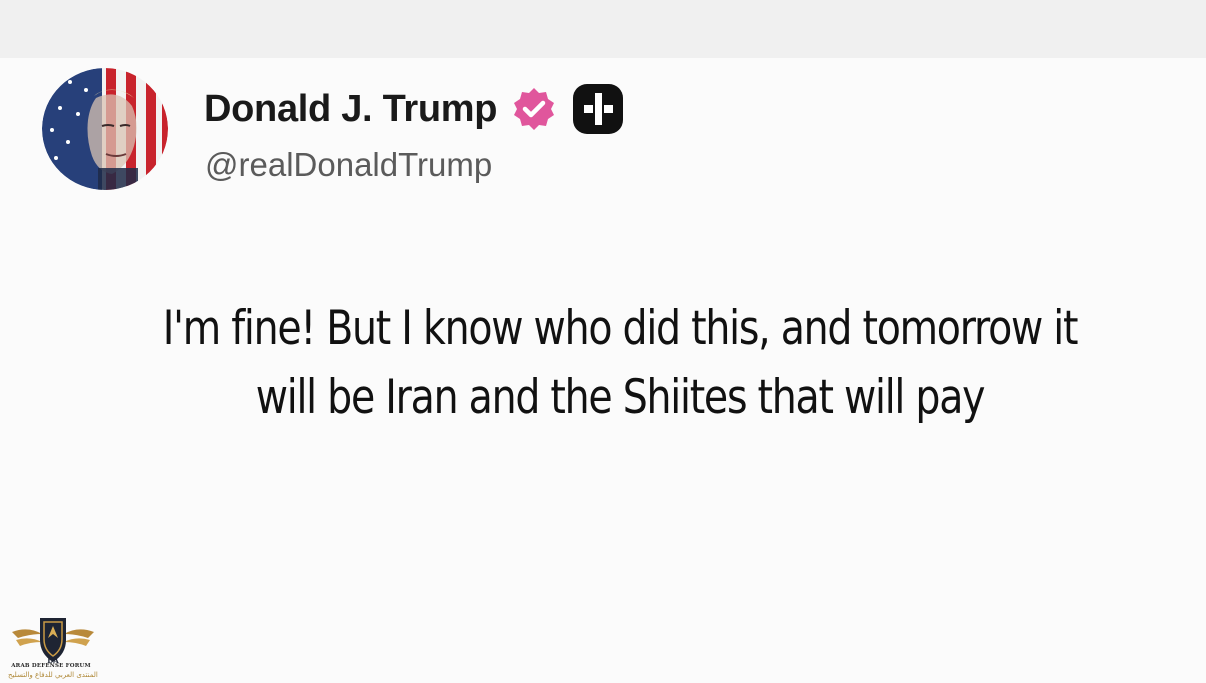 The width and height of the screenshot is (1206, 683). What do you see at coordinates (53, 646) in the screenshot?
I see `watermark-logo: DA` at bounding box center [53, 646].